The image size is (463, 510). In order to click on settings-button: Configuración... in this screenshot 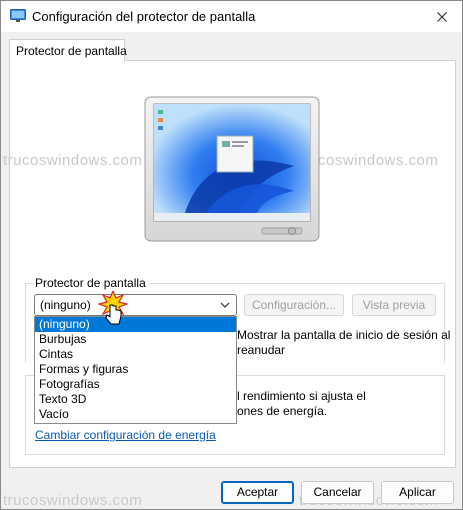, I will do `click(294, 305)`.